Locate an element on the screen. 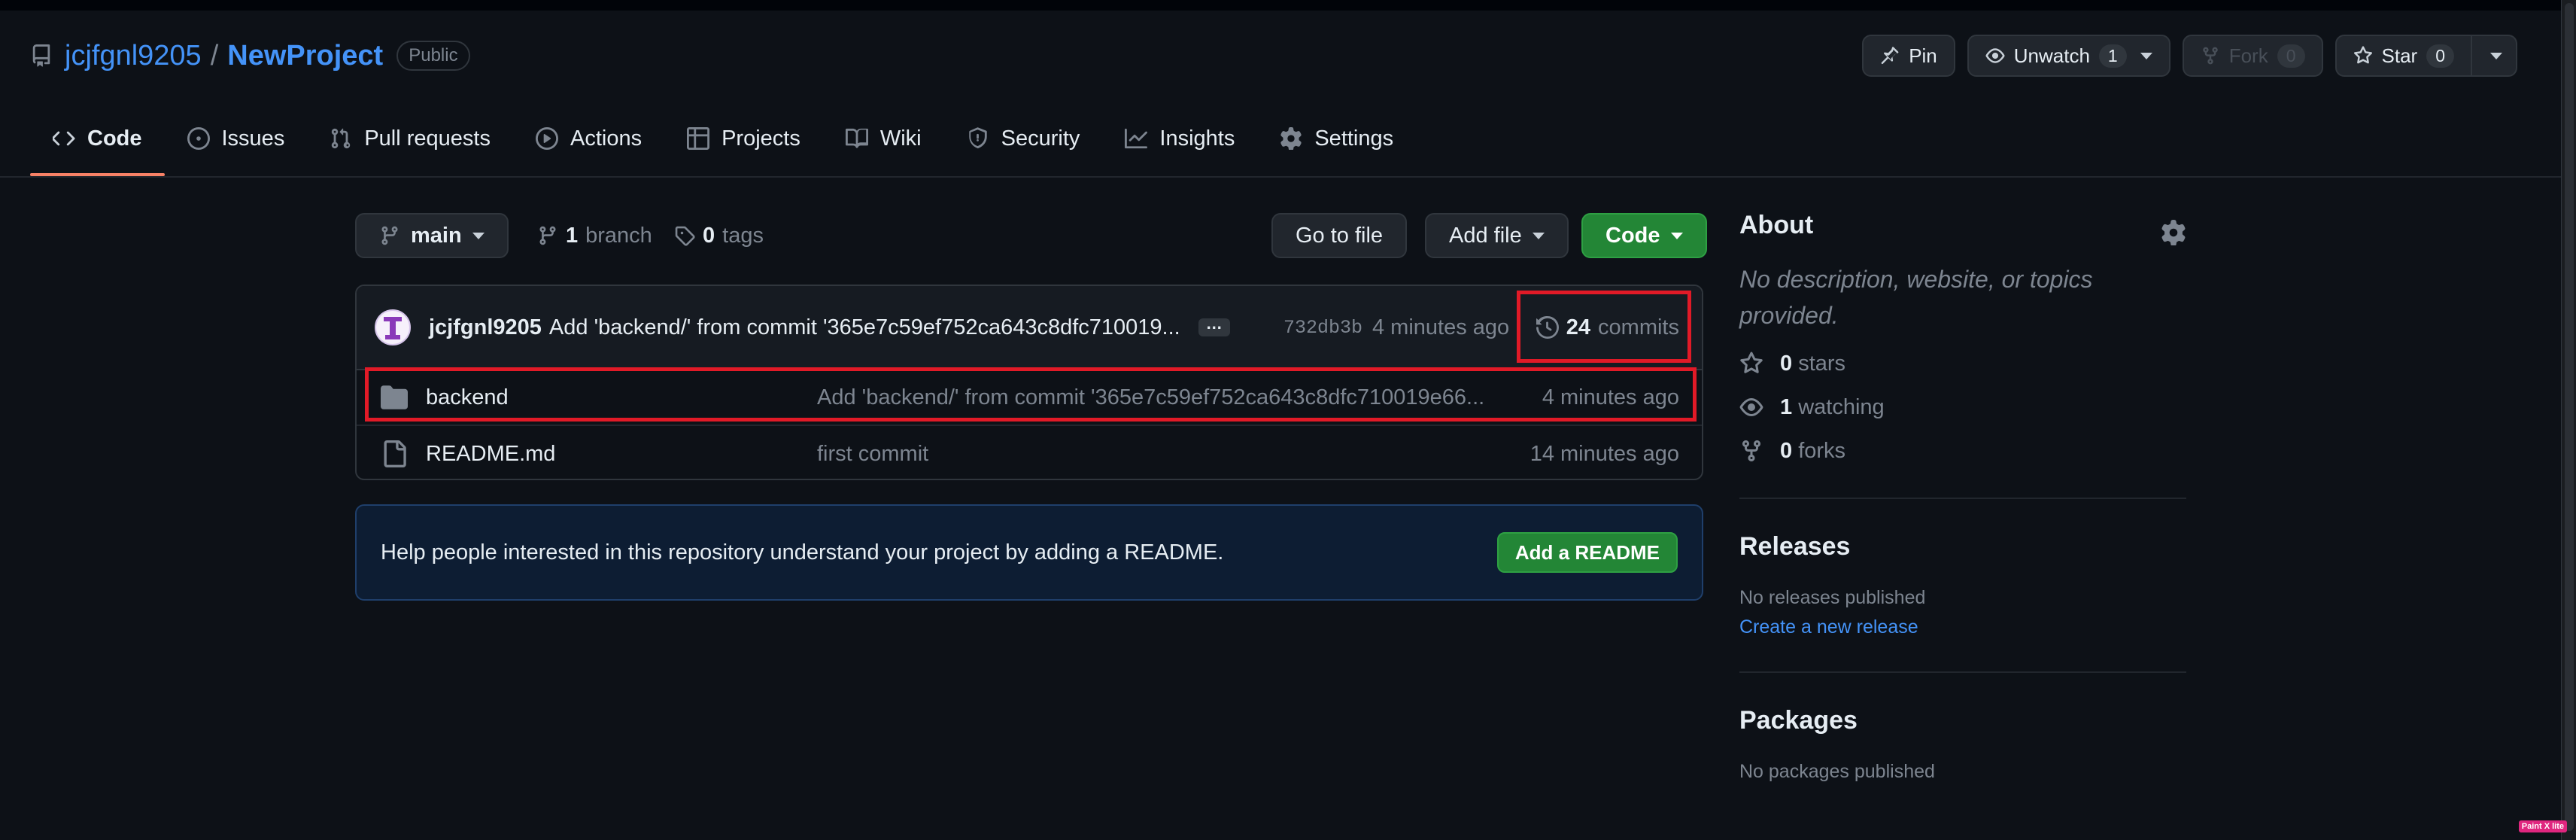 Image resolution: width=2576 pixels, height=840 pixels. pull-request-icon is located at coordinates (341, 138).